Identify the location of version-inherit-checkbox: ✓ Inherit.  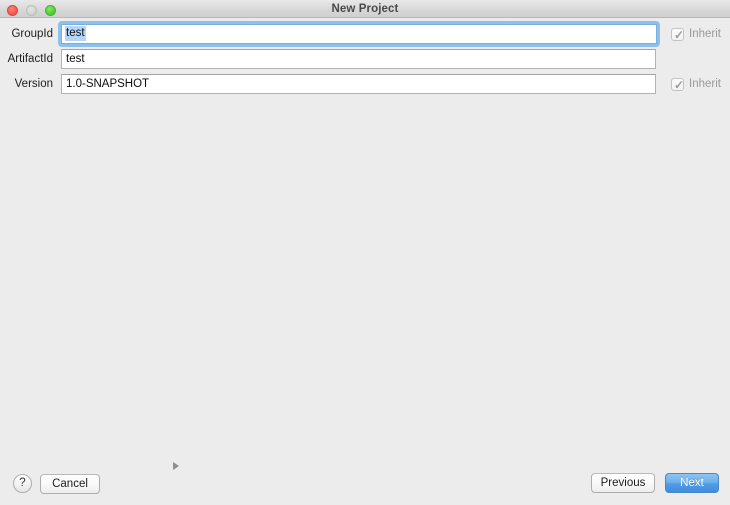
(696, 84).